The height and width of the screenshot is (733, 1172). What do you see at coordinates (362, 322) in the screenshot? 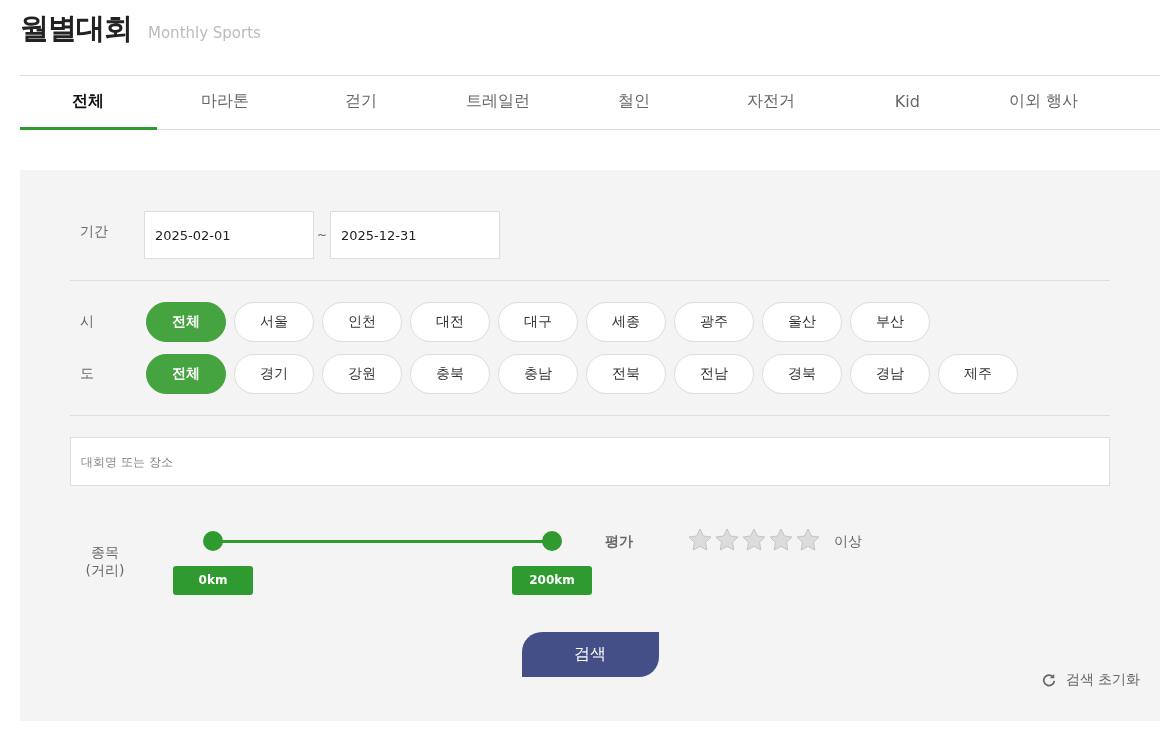
I see `region-chip: 인천` at bounding box center [362, 322].